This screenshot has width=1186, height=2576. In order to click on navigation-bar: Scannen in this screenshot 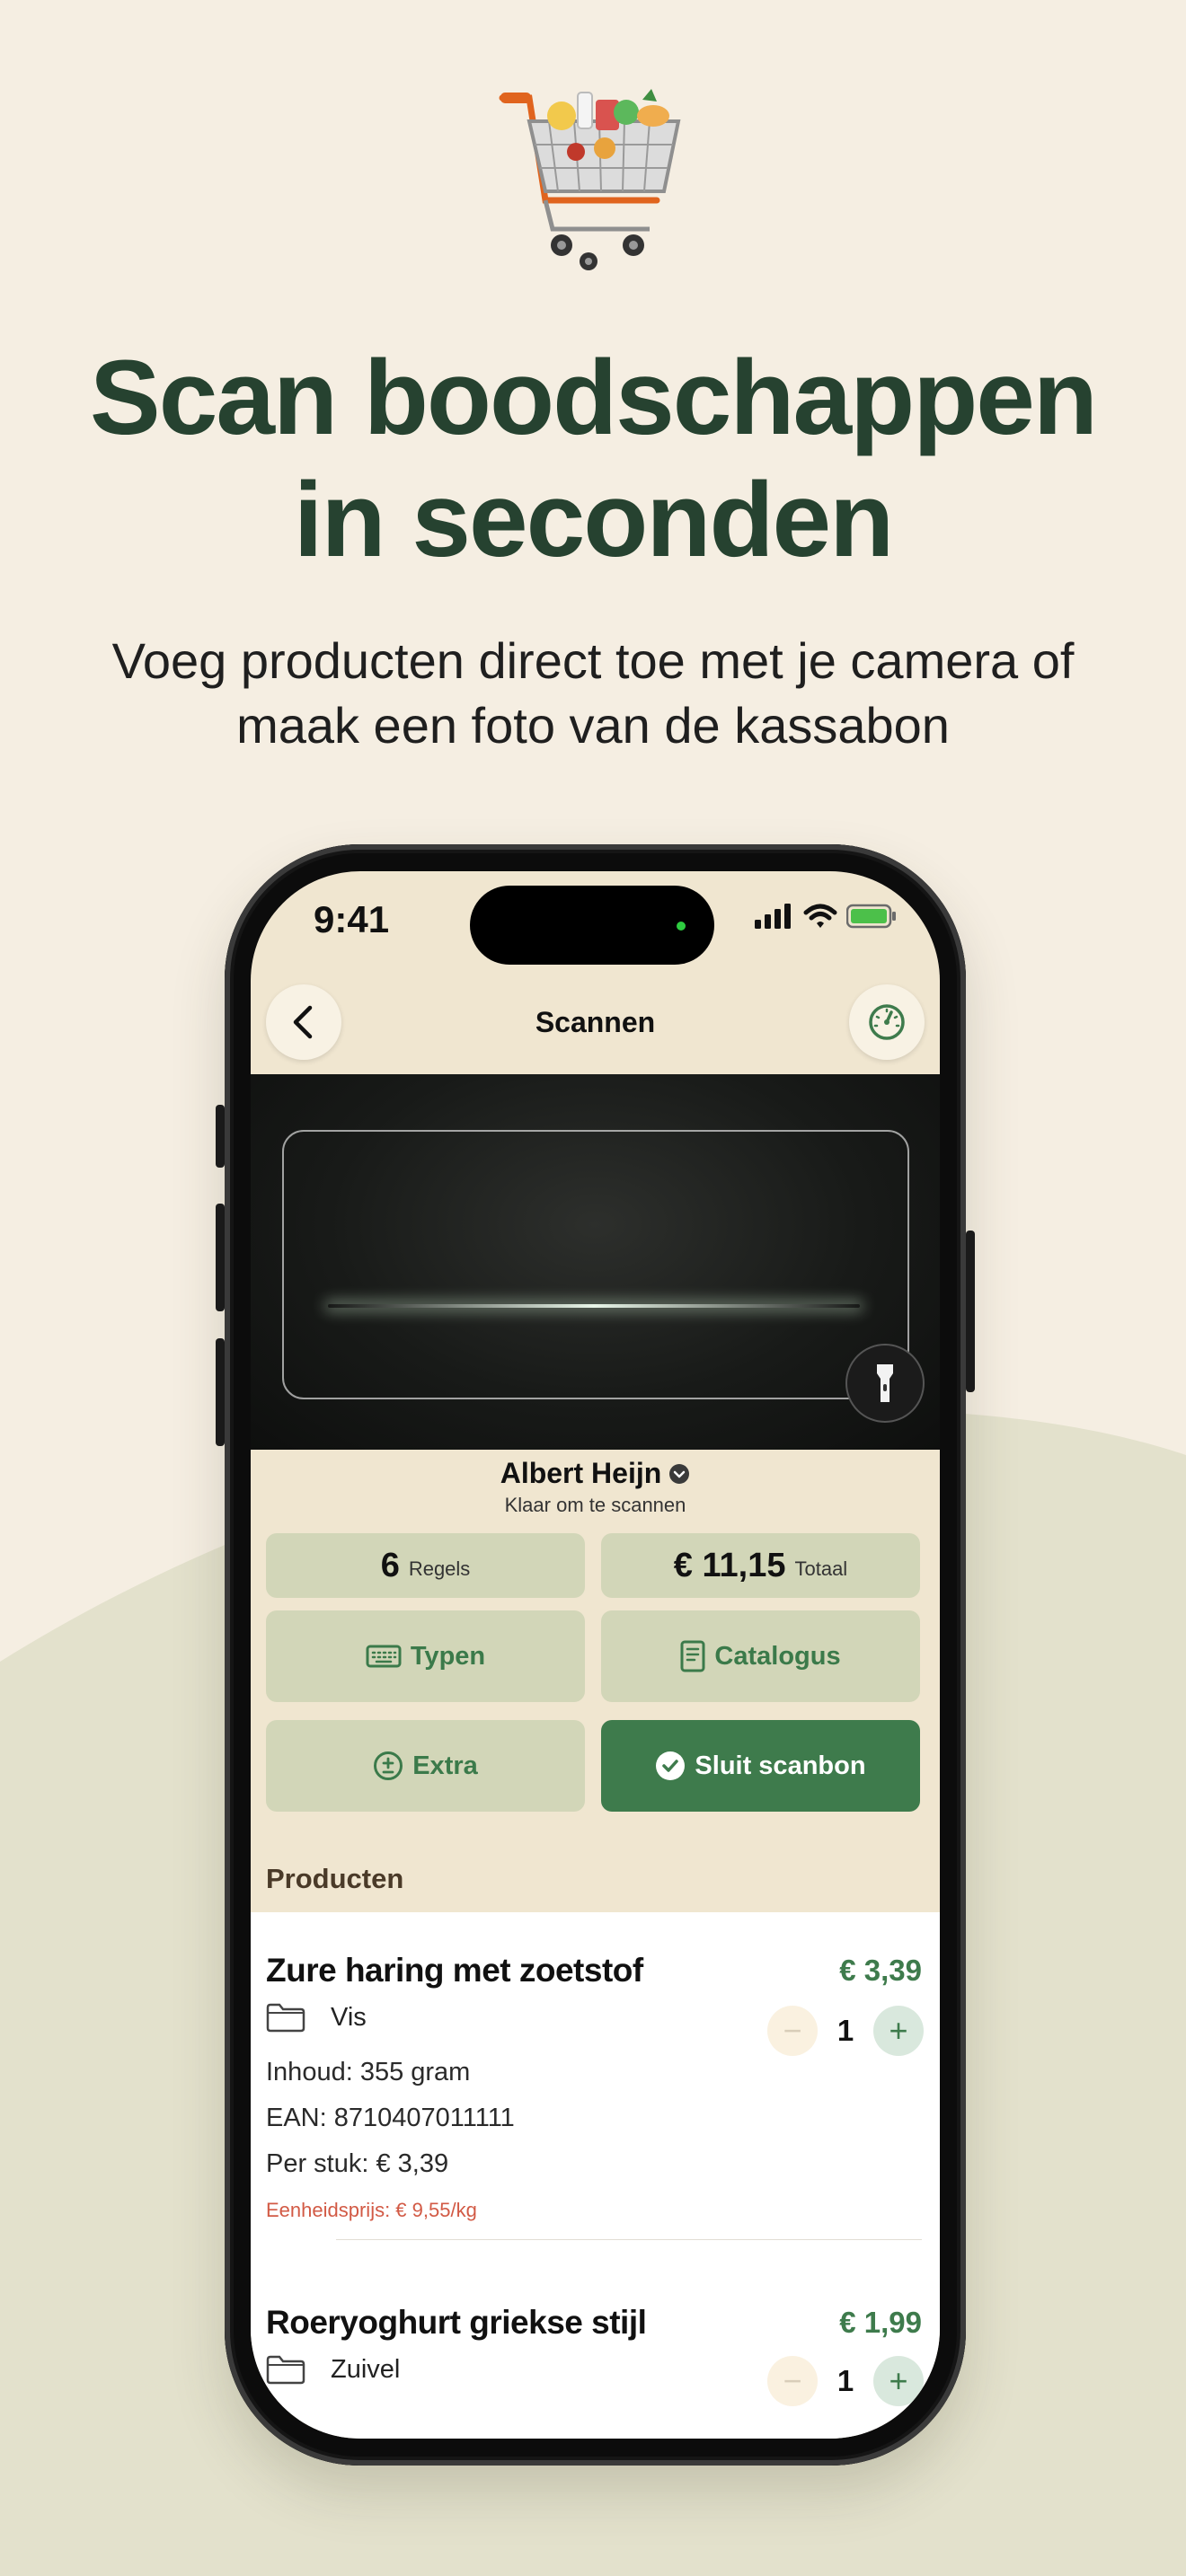, I will do `click(595, 1022)`.